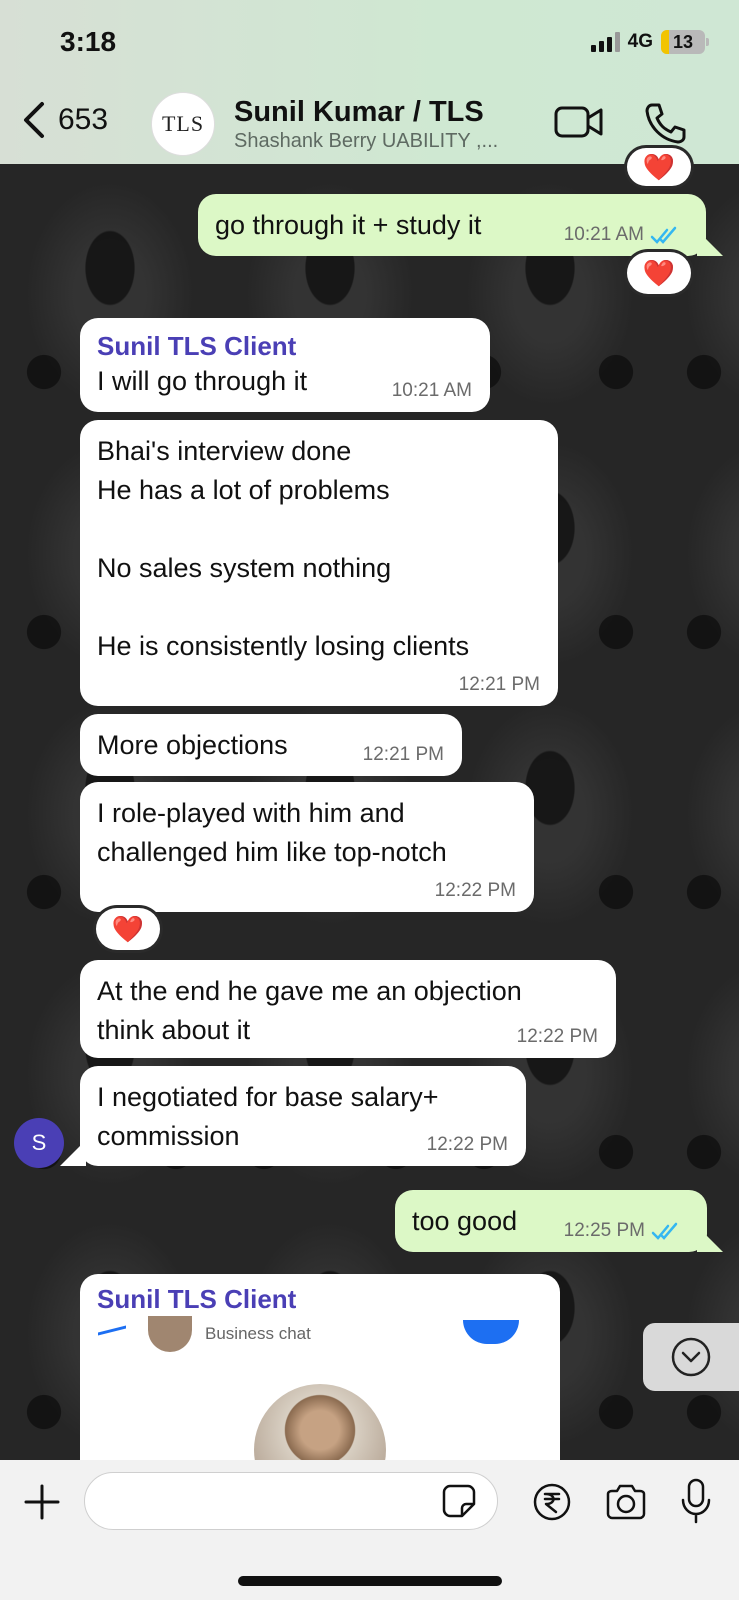 This screenshot has width=739, height=1600. What do you see at coordinates (551, 1221) in the screenshot?
I see `message-outgoing: too good 12:25 PM` at bounding box center [551, 1221].